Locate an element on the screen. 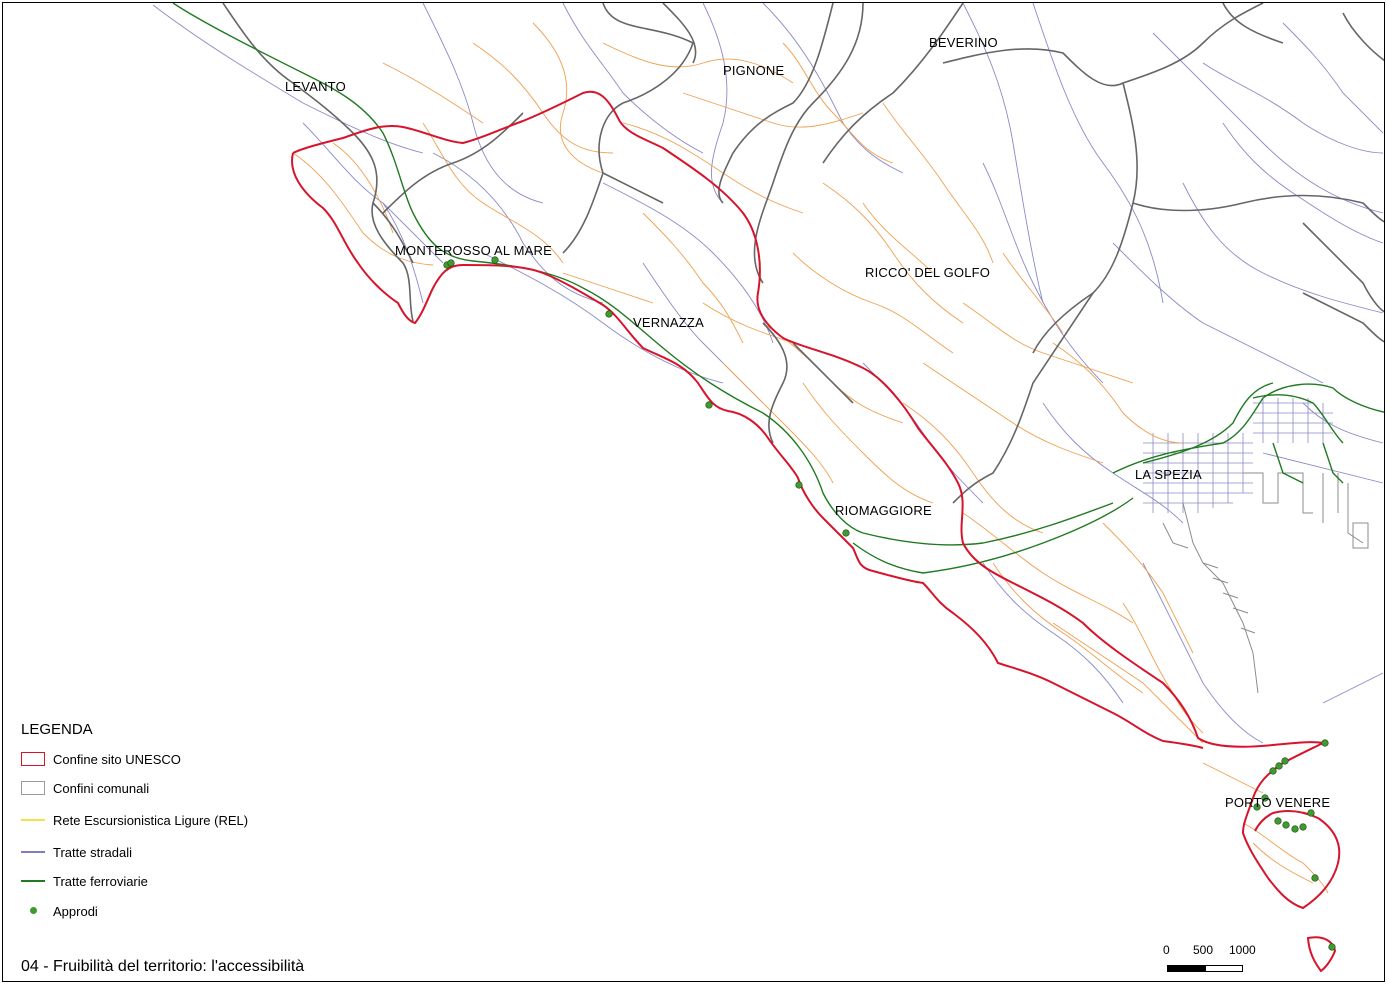 This screenshot has height=985, width=1389. legend-label: Confini comunali is located at coordinates (101, 788).